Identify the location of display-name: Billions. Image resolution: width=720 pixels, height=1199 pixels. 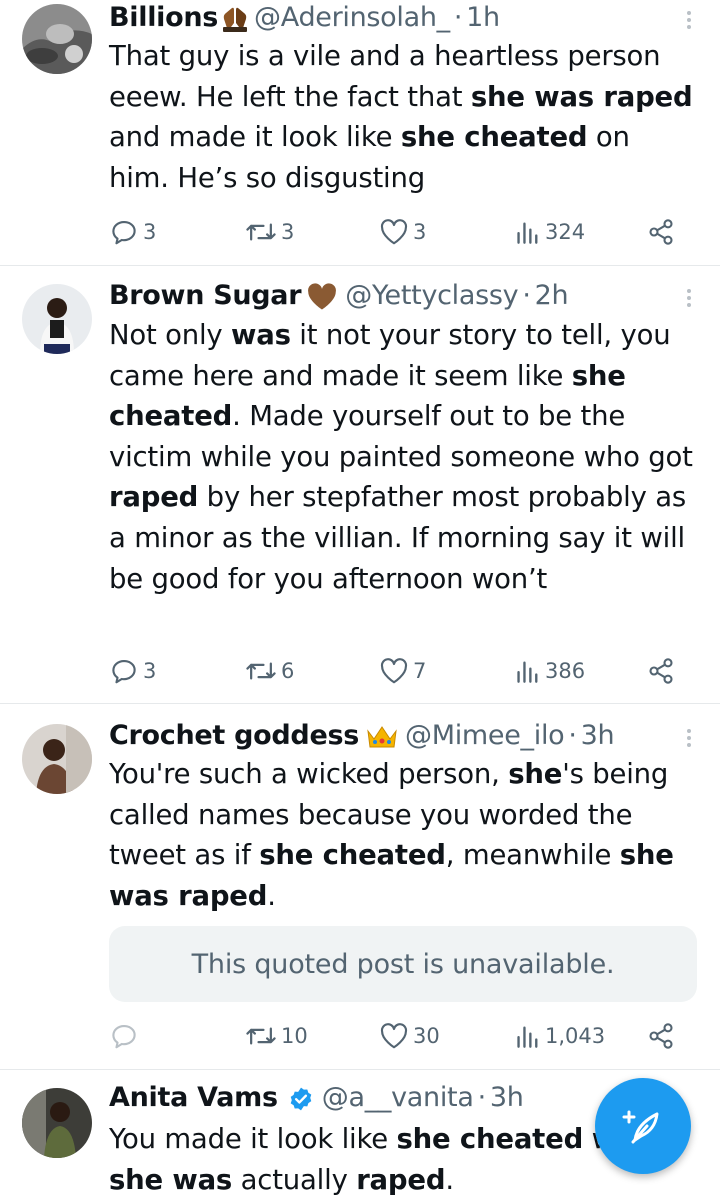
(163, 17).